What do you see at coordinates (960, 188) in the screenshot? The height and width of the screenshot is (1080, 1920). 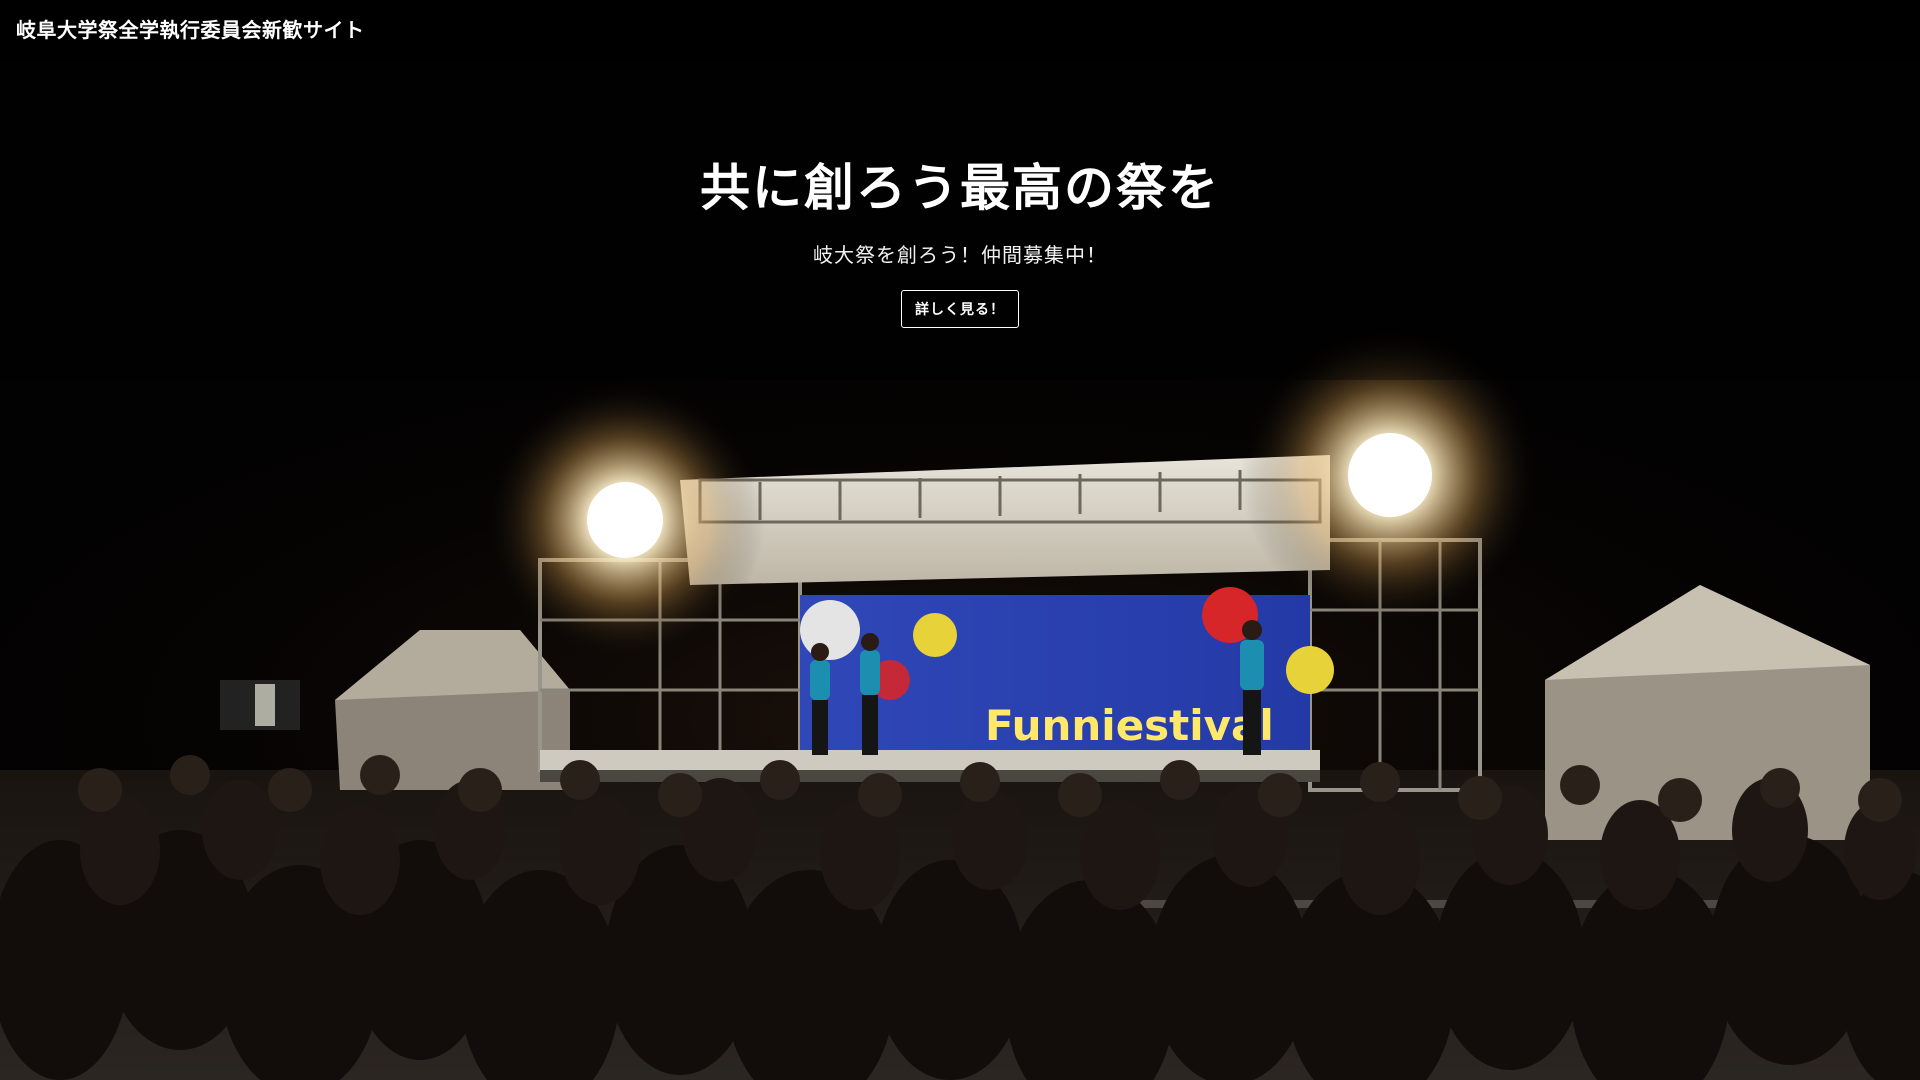 I see `hero-heading: 共に創ろう最高の祭を` at bounding box center [960, 188].